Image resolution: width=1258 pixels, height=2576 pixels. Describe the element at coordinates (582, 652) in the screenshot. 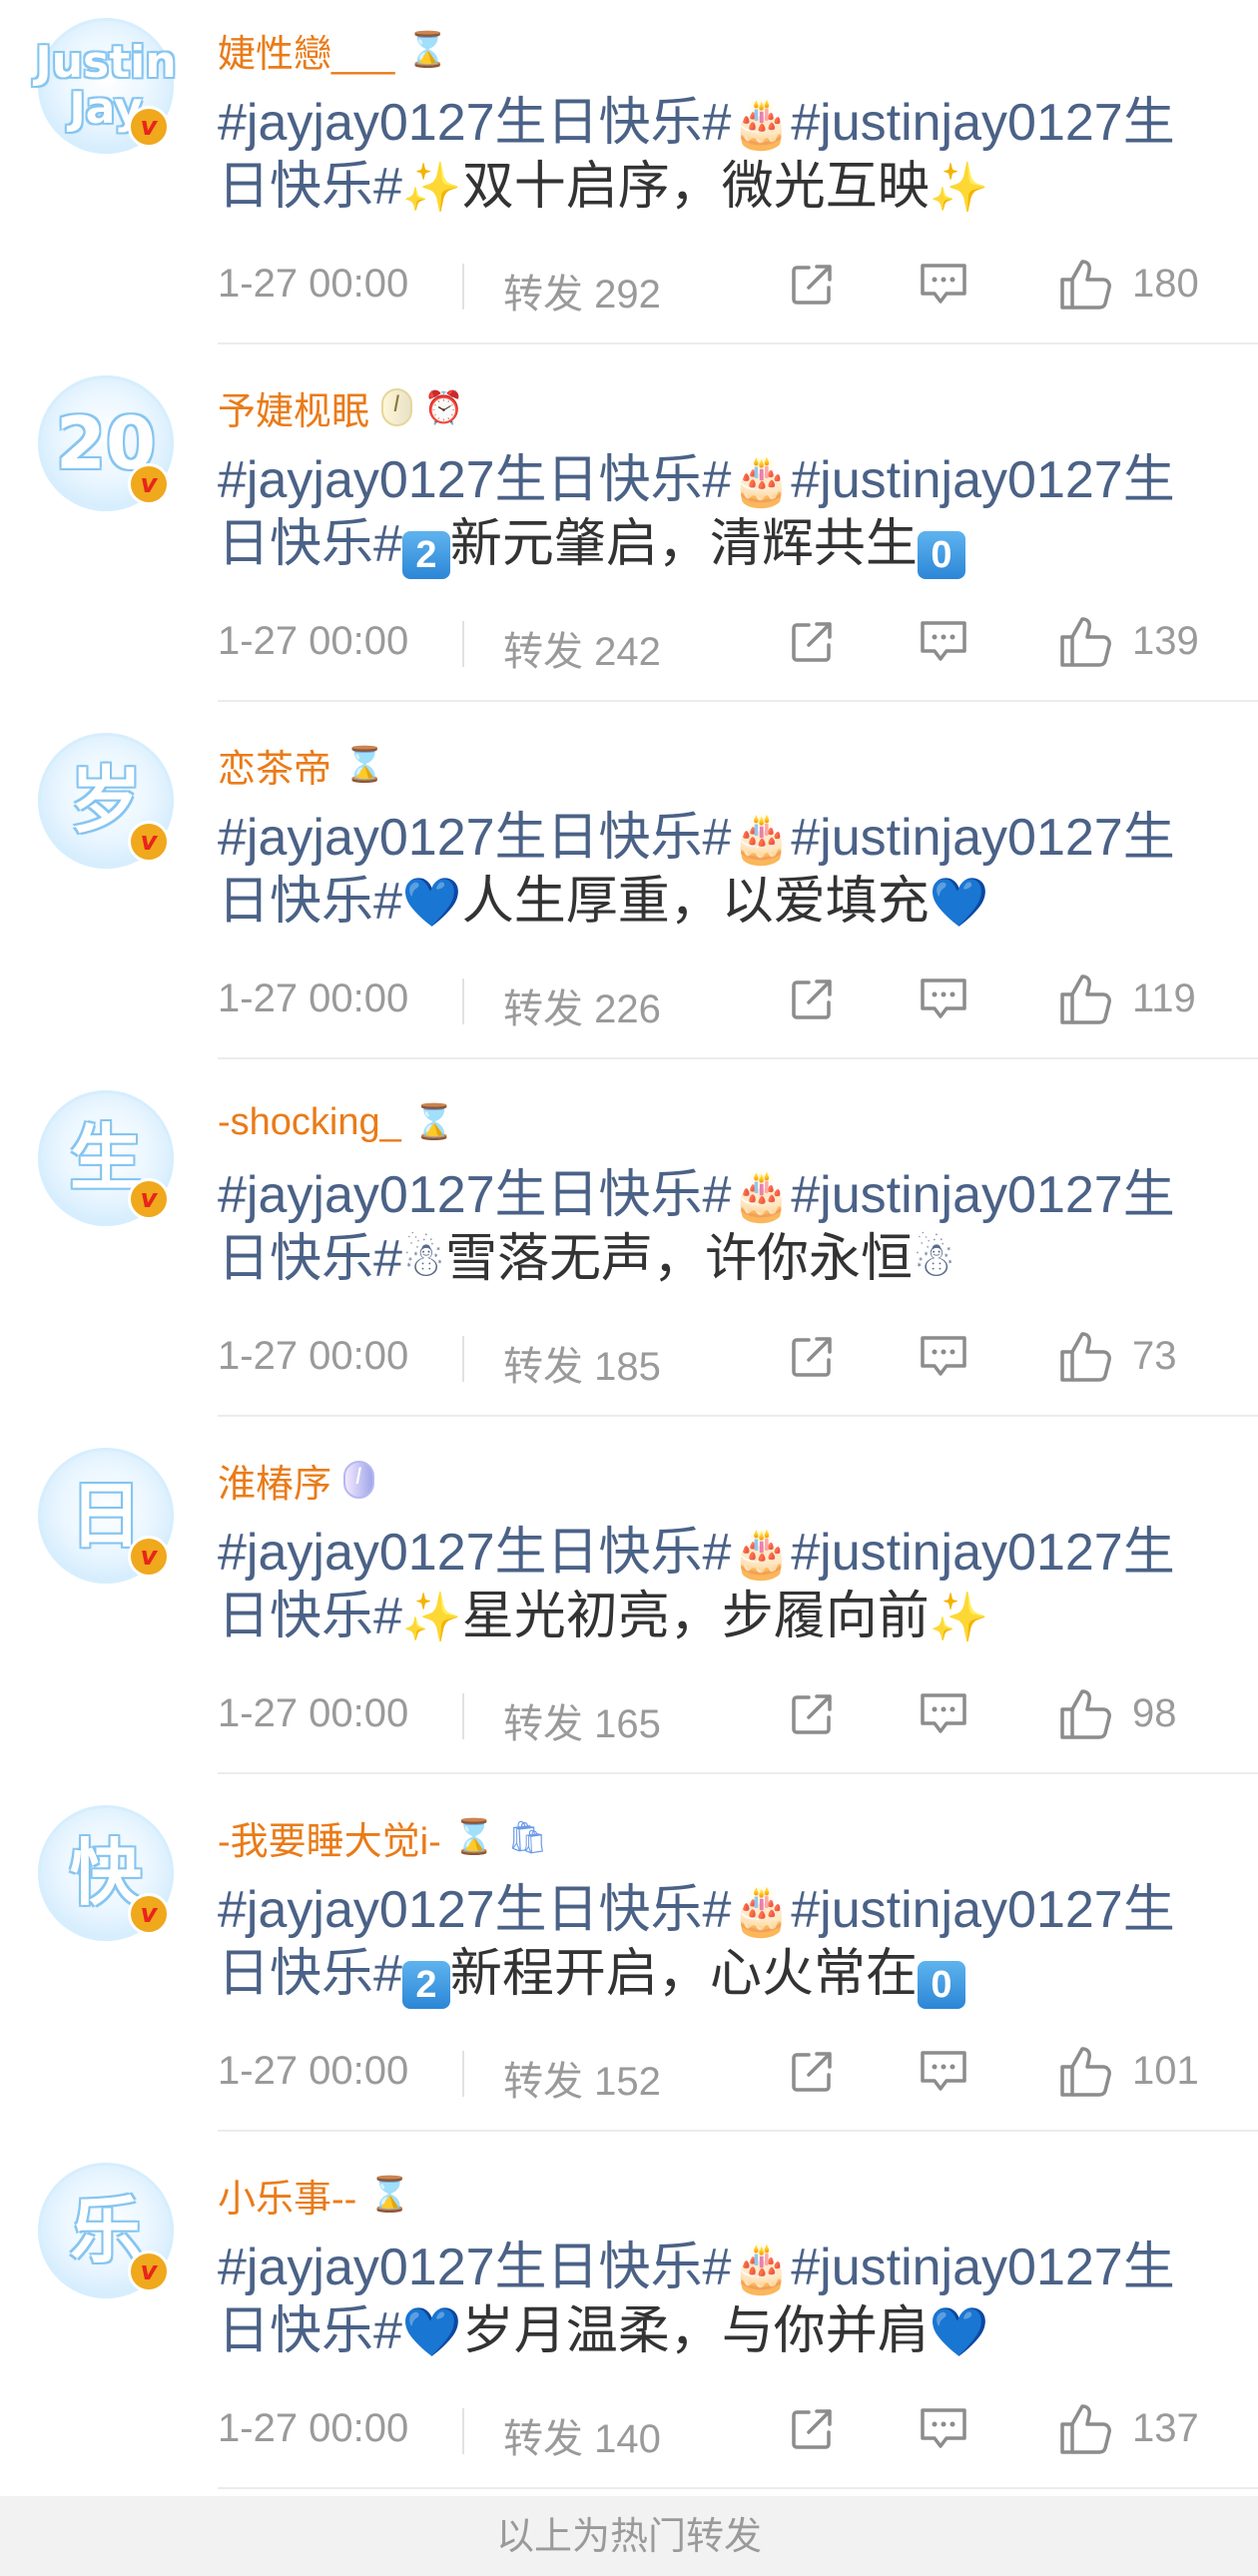

I see `repost-count: 转发 242` at that location.